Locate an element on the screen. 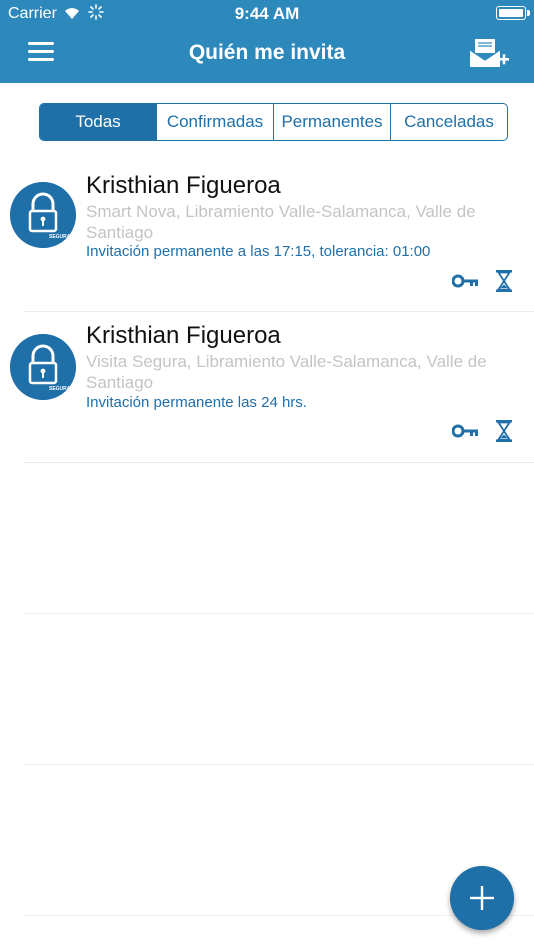 The image size is (534, 950). row-divider is located at coordinates (279, 462).